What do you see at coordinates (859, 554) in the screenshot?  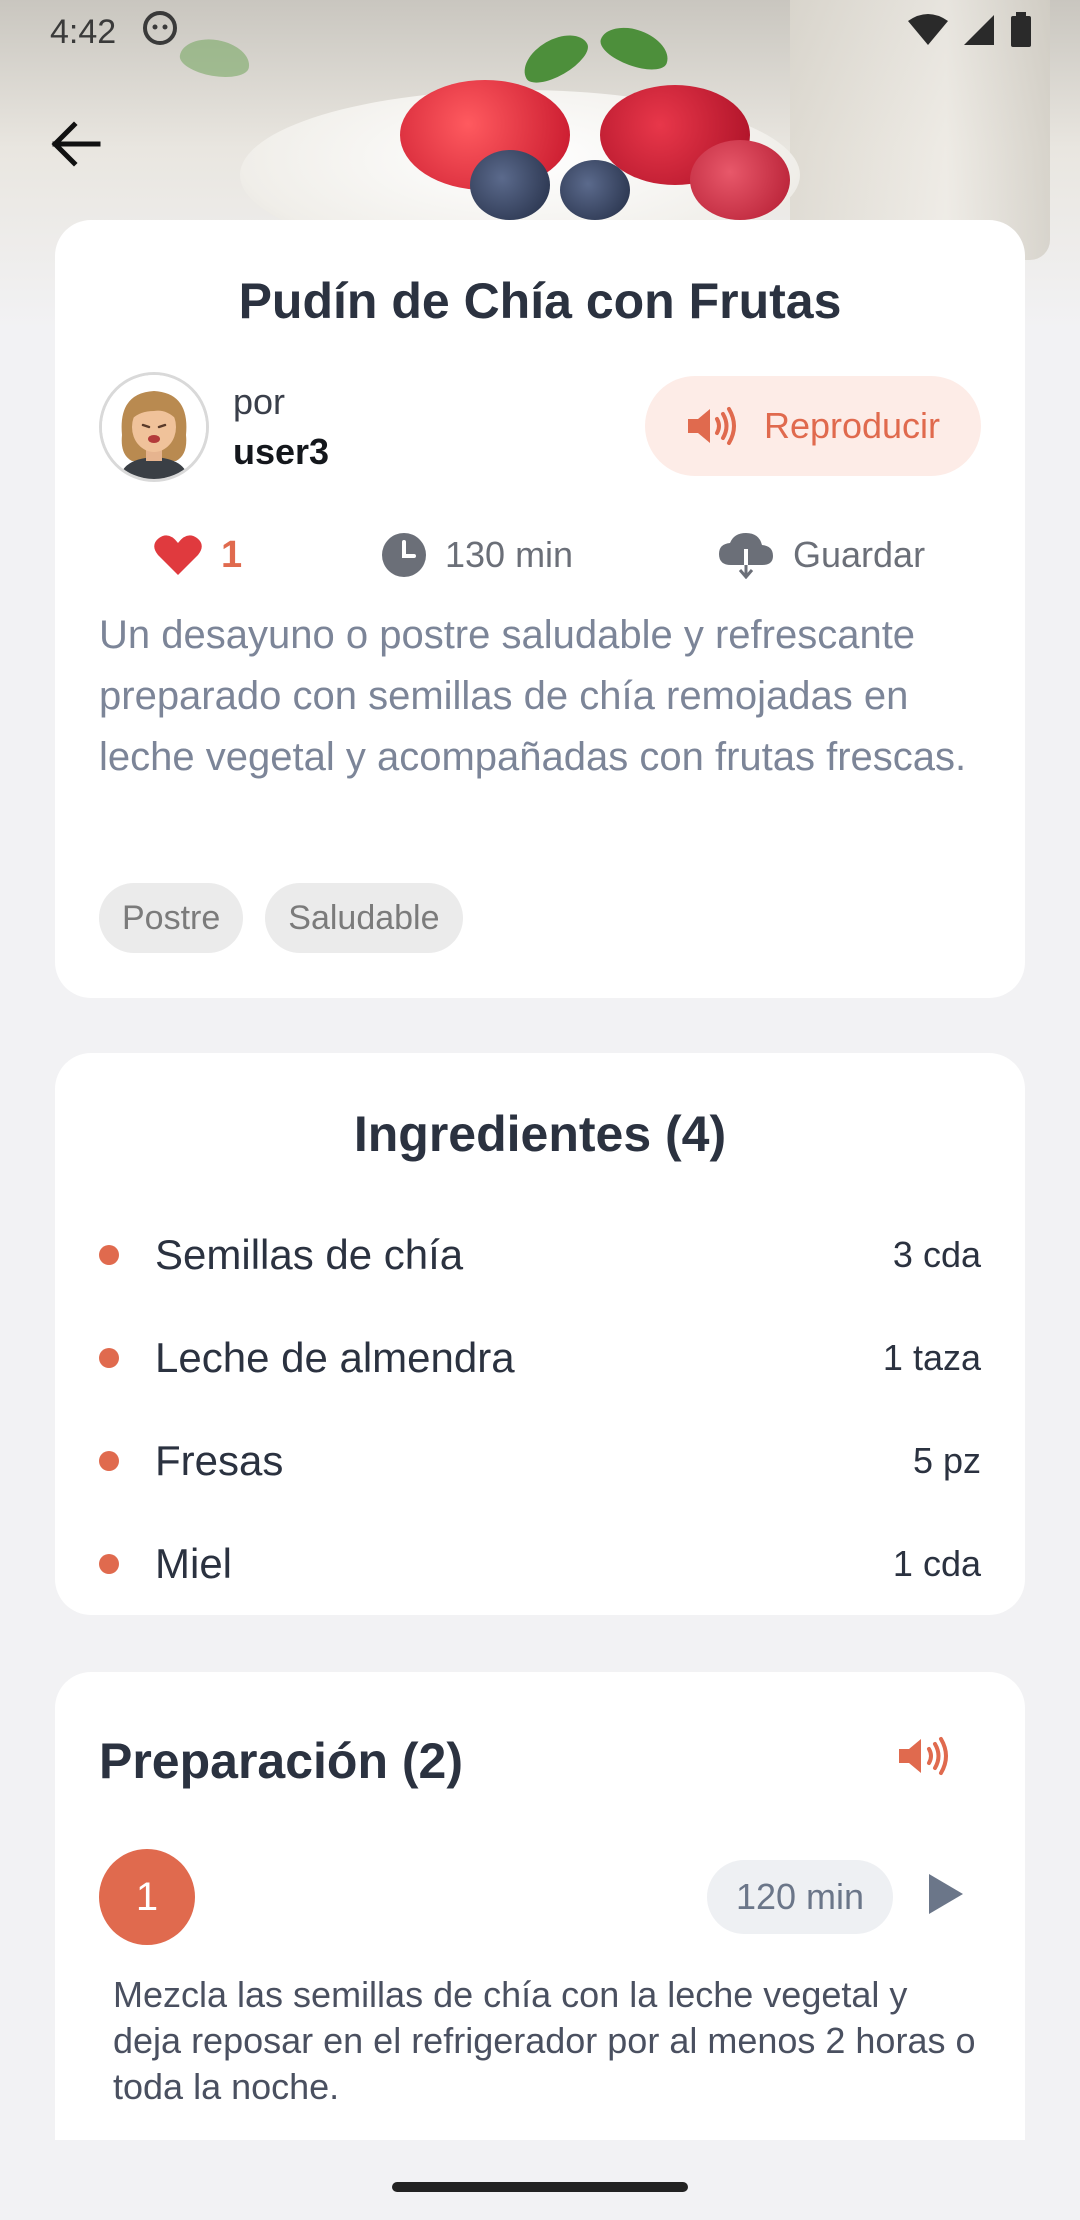 I see `save-label: Guardar` at bounding box center [859, 554].